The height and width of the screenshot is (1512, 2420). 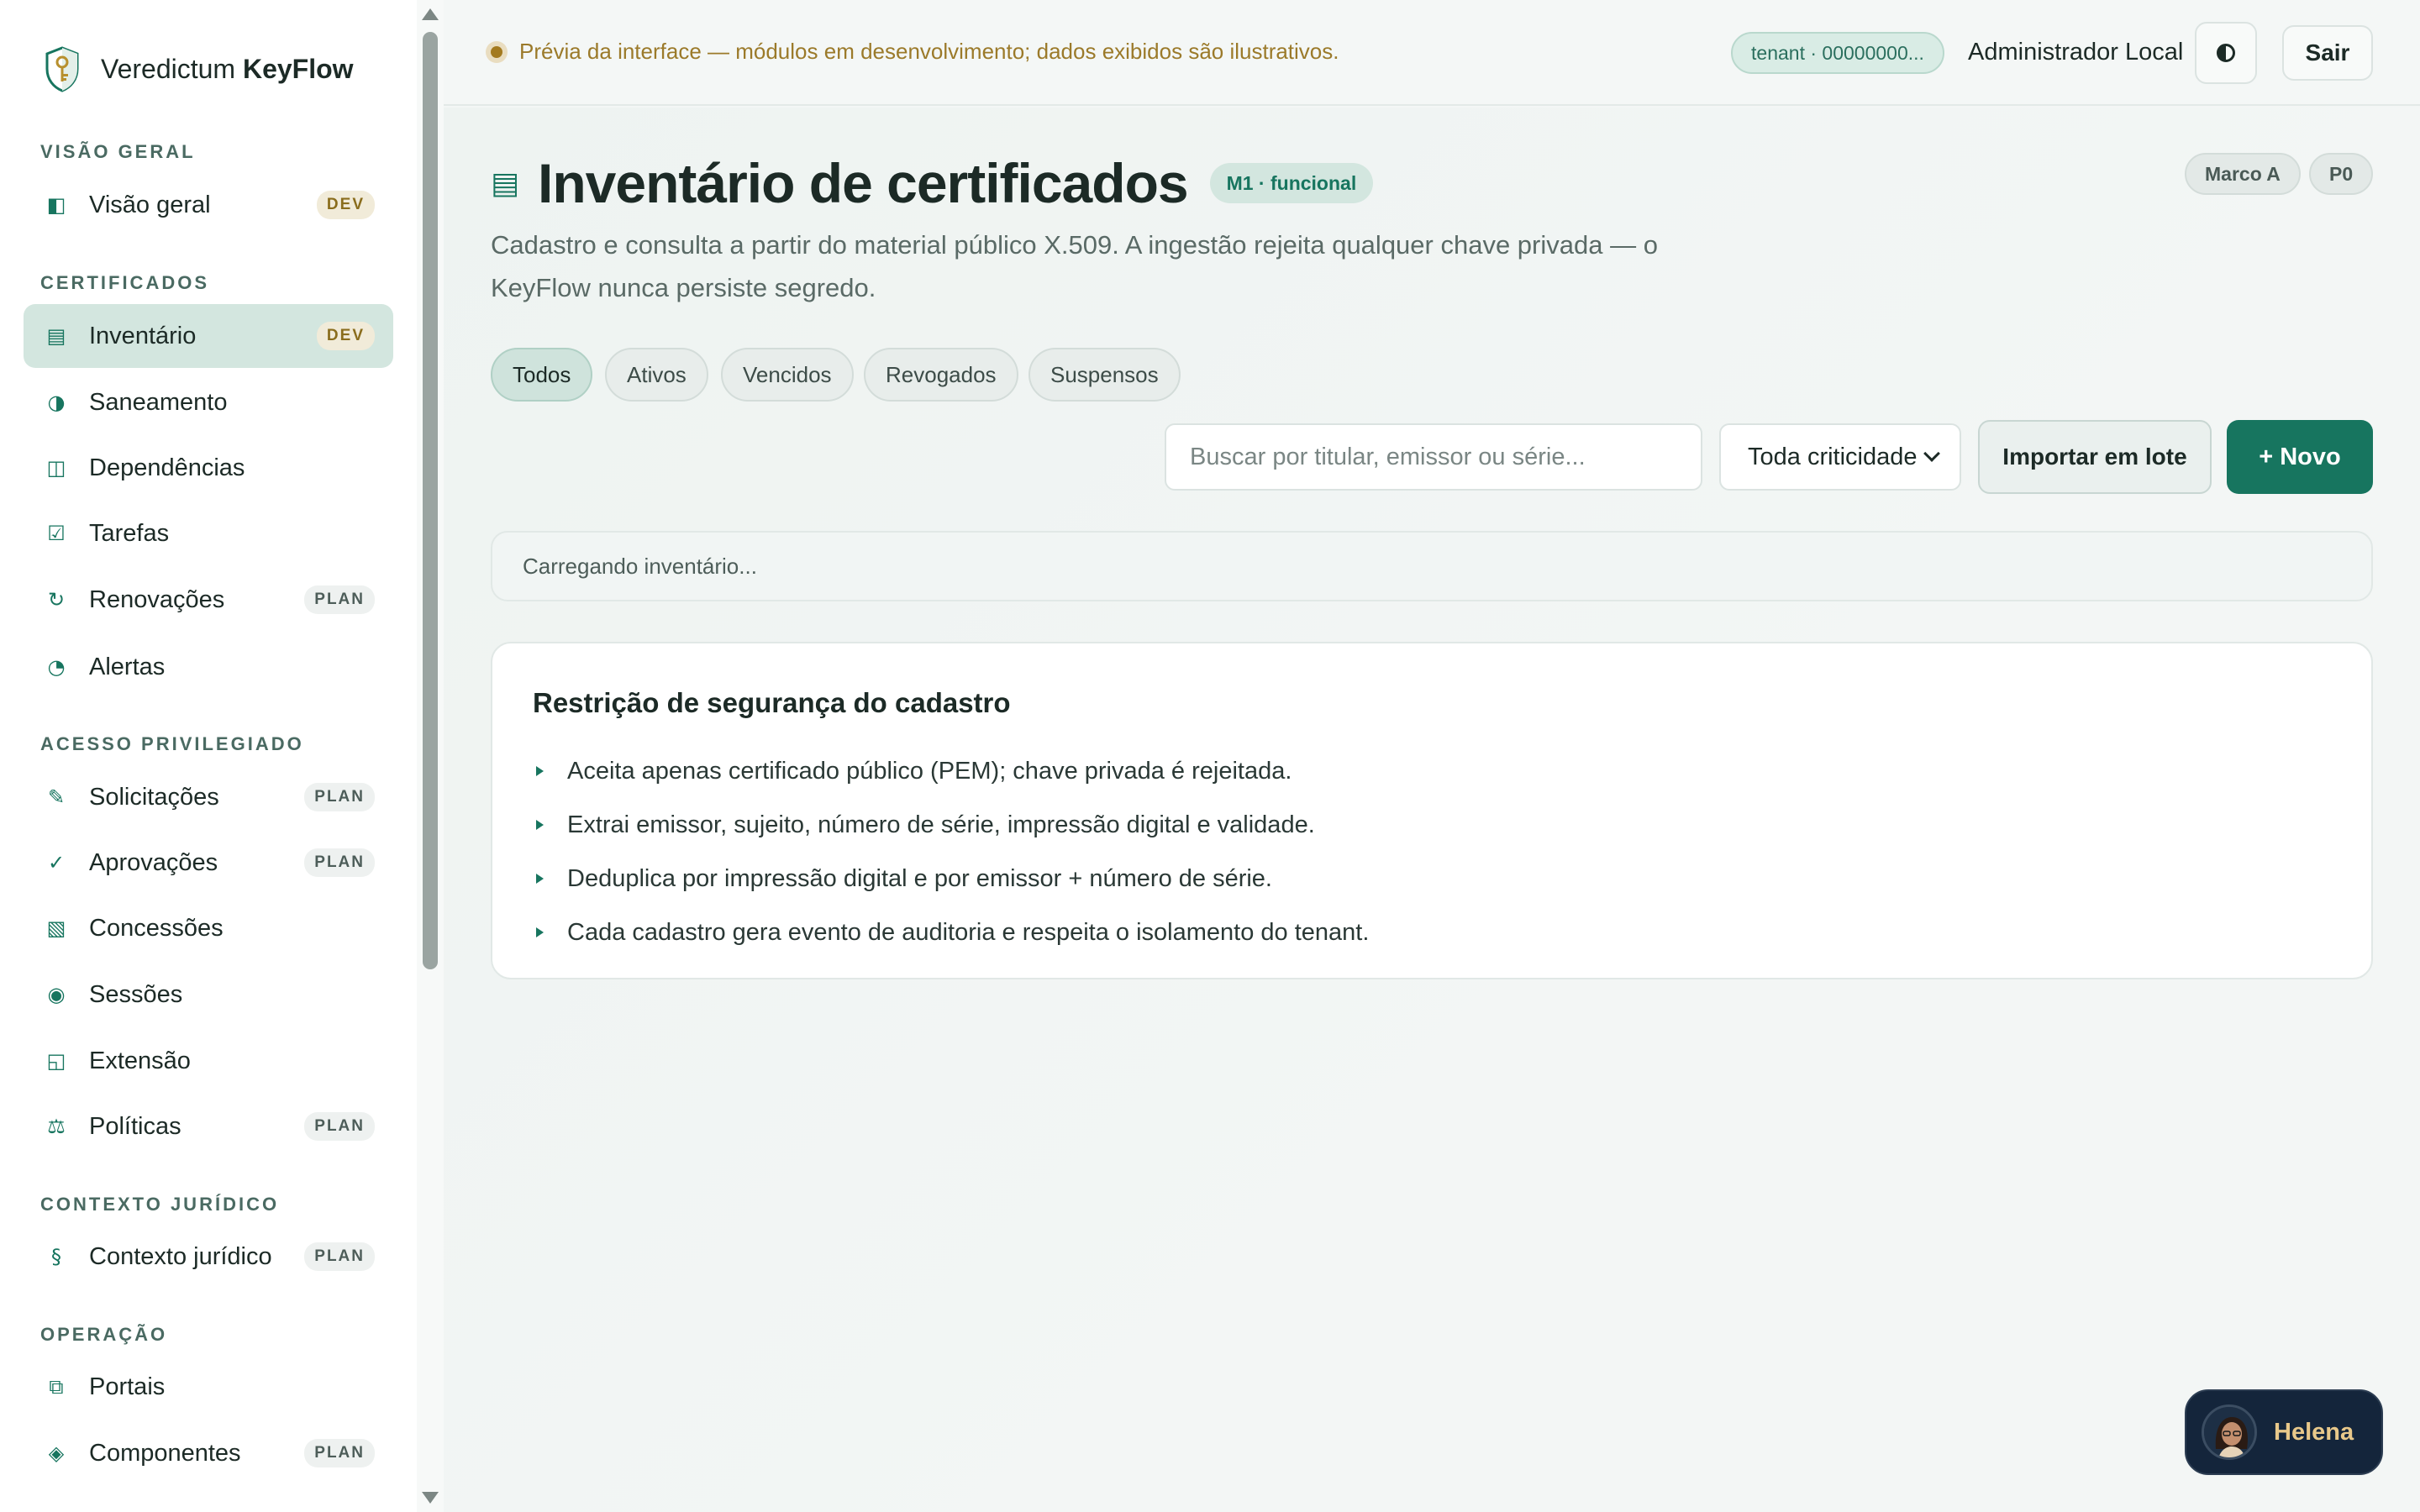 What do you see at coordinates (1434, 457) in the screenshot?
I see `search-input` at bounding box center [1434, 457].